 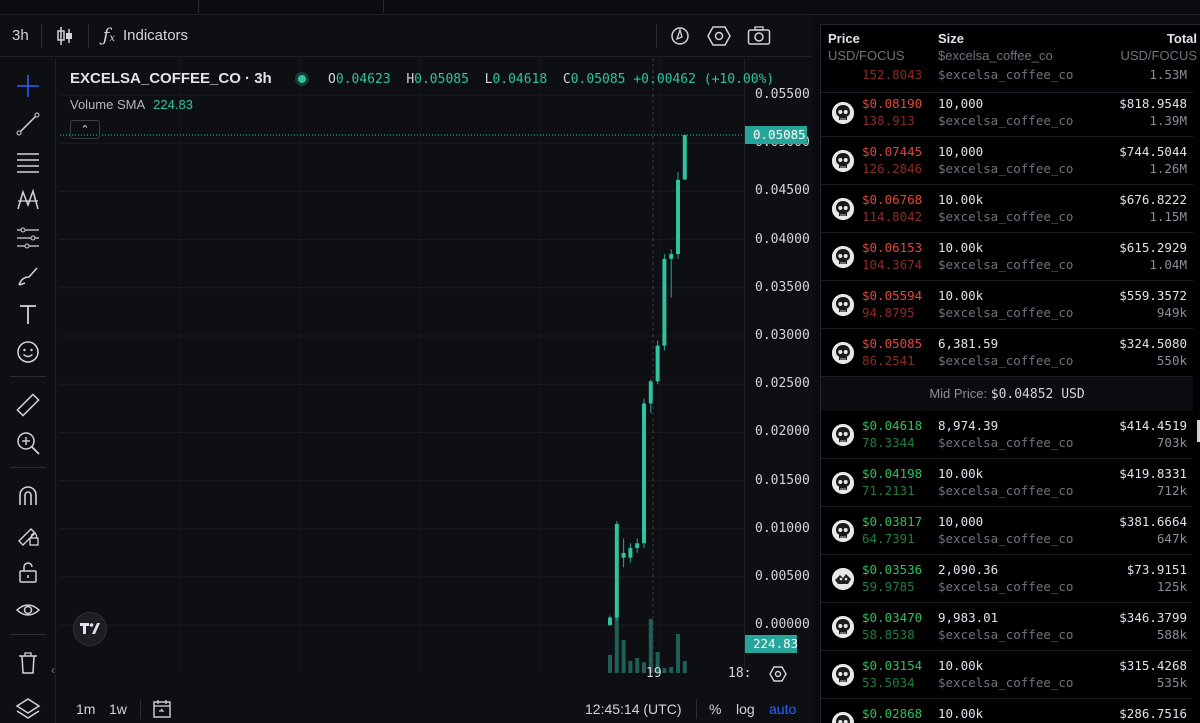 What do you see at coordinates (88, 35) in the screenshot?
I see `toolbar-divider` at bounding box center [88, 35].